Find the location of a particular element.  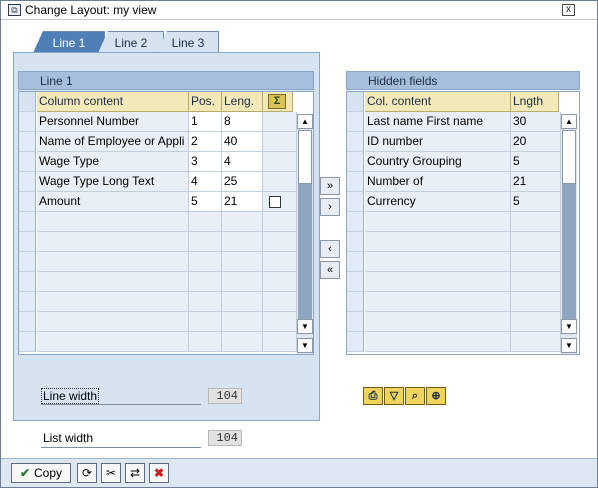

table-row: Wage Type 3 4 is located at coordinates (158, 162).